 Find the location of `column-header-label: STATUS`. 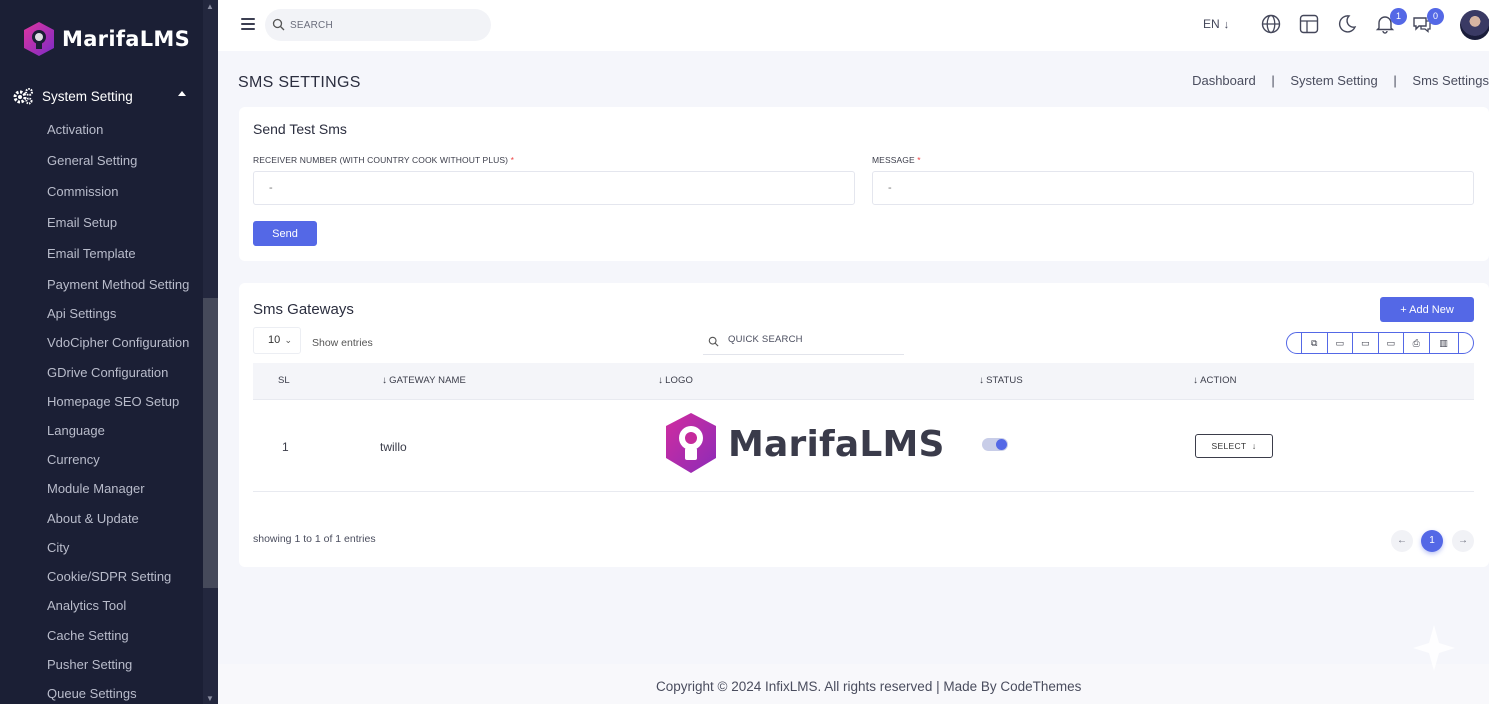

column-header-label: STATUS is located at coordinates (1004, 380).